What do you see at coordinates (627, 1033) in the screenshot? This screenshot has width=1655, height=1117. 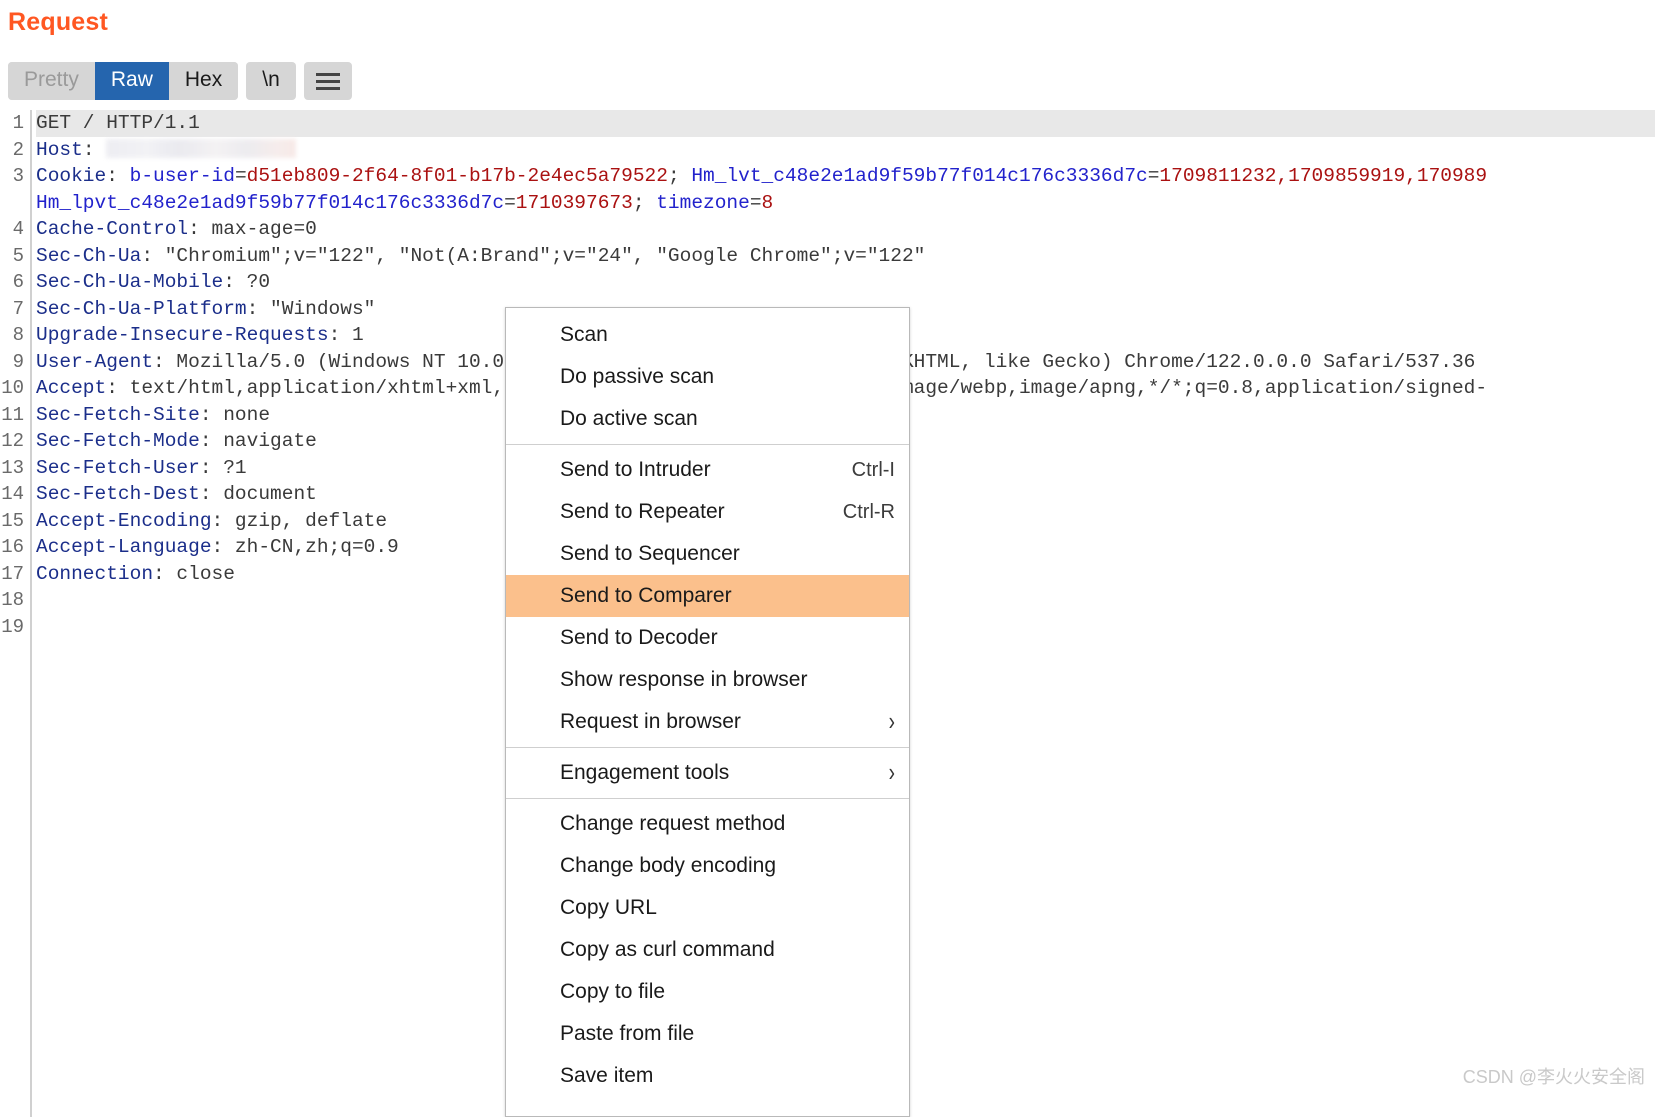 I see `menu-item-label: Paste from file` at bounding box center [627, 1033].